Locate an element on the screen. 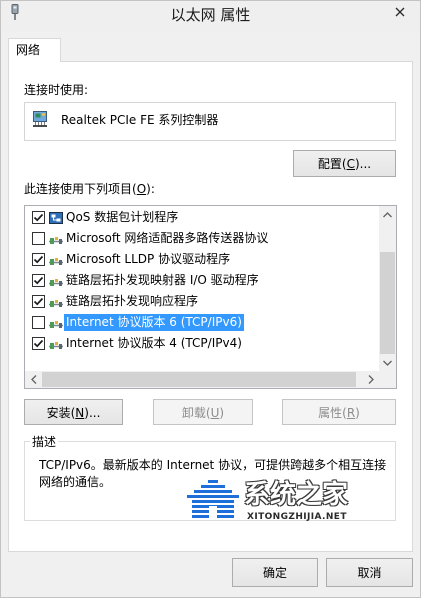 This screenshot has width=421, height=598. watermark-name: 系统之家 is located at coordinates (296, 495).